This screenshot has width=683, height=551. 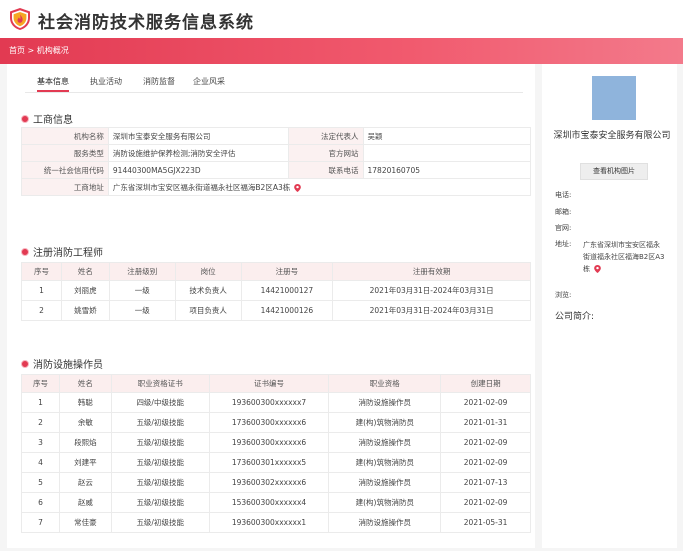 What do you see at coordinates (485, 383) in the screenshot?
I see `col-created: 创建日期` at bounding box center [485, 383].